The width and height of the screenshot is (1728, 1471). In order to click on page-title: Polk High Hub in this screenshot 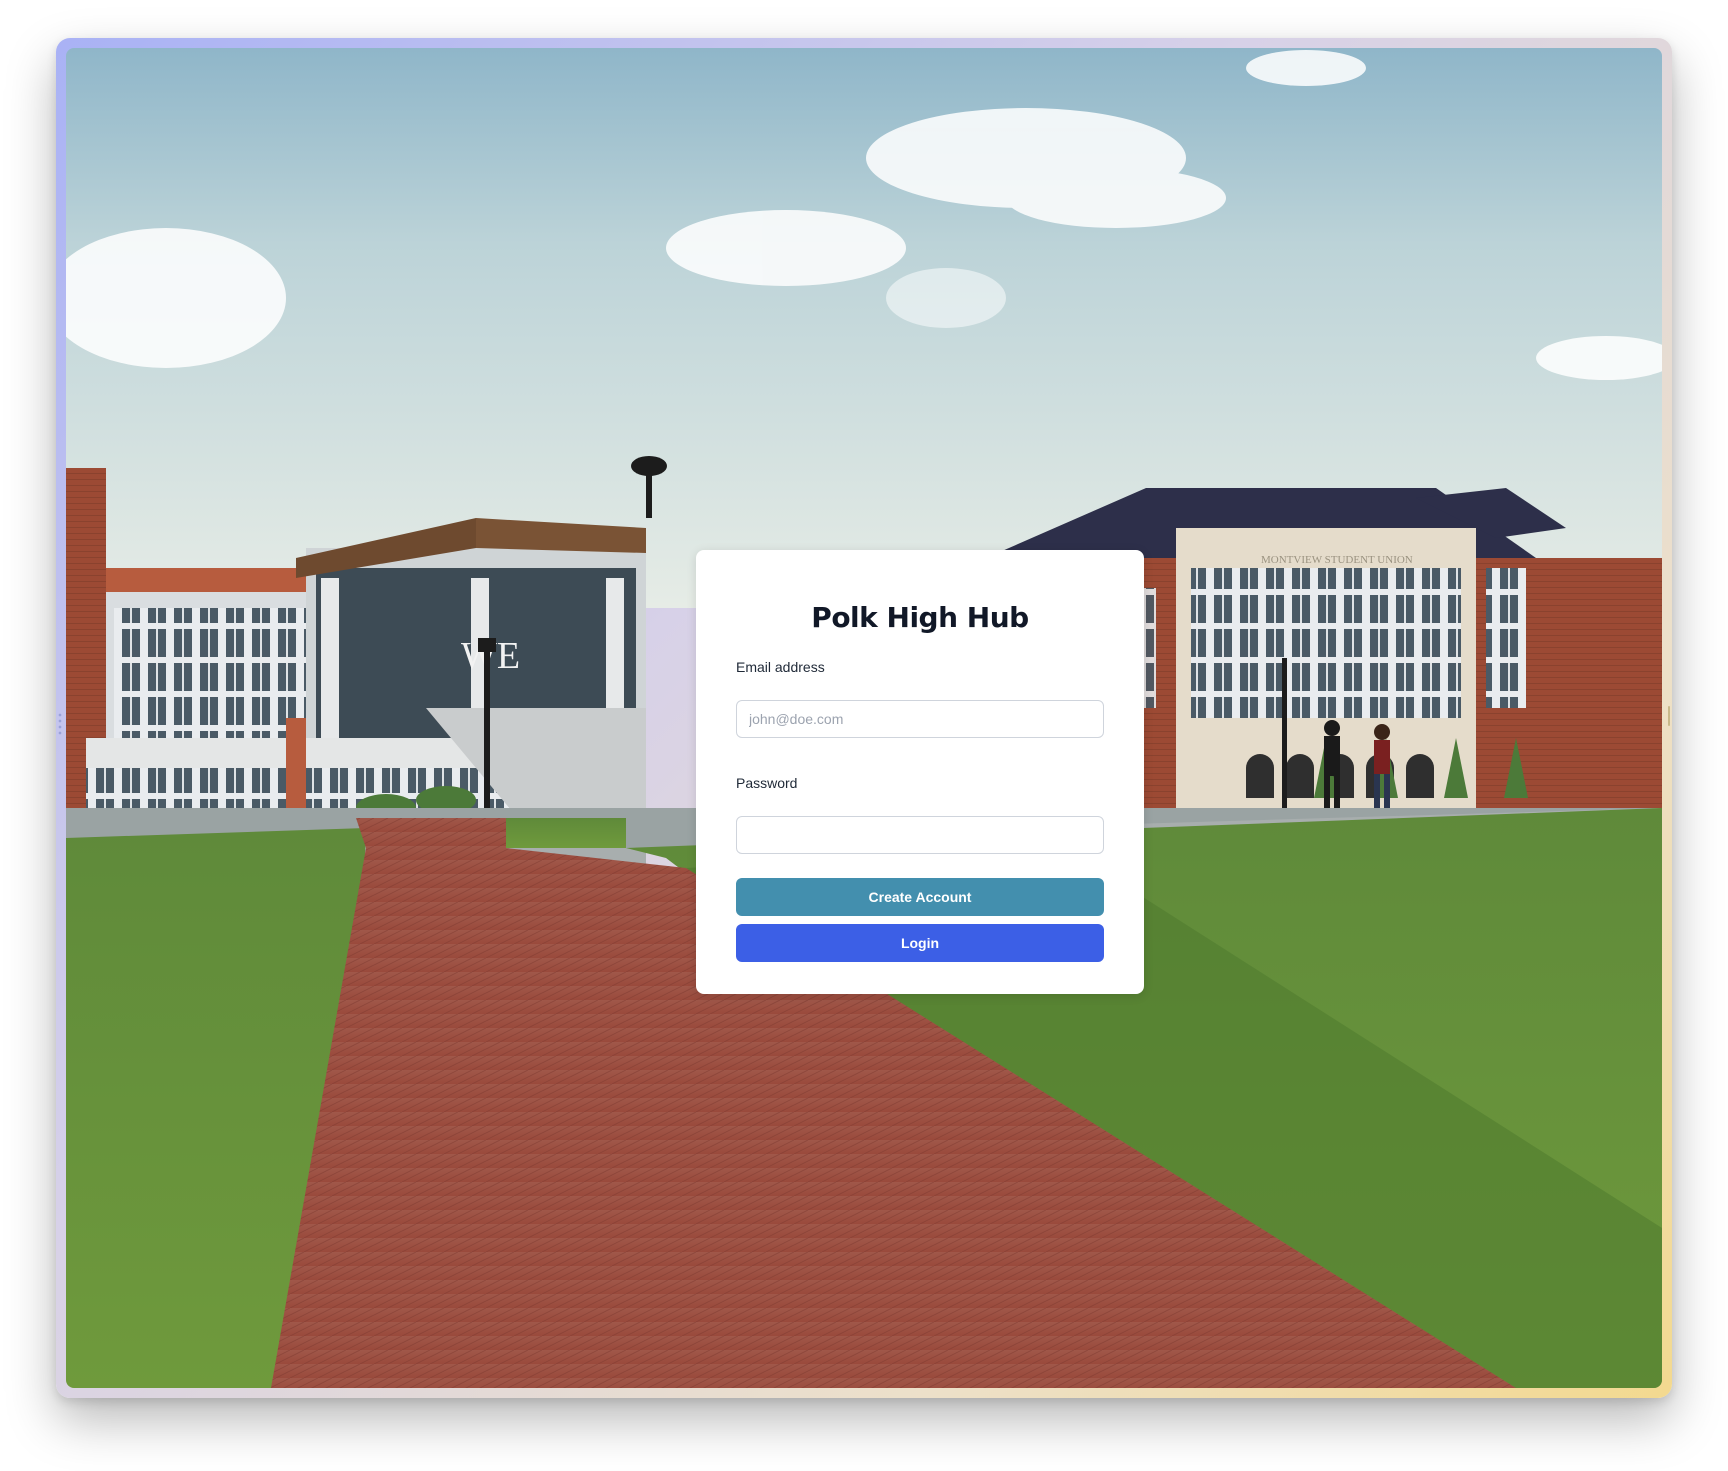, I will do `click(920, 617)`.